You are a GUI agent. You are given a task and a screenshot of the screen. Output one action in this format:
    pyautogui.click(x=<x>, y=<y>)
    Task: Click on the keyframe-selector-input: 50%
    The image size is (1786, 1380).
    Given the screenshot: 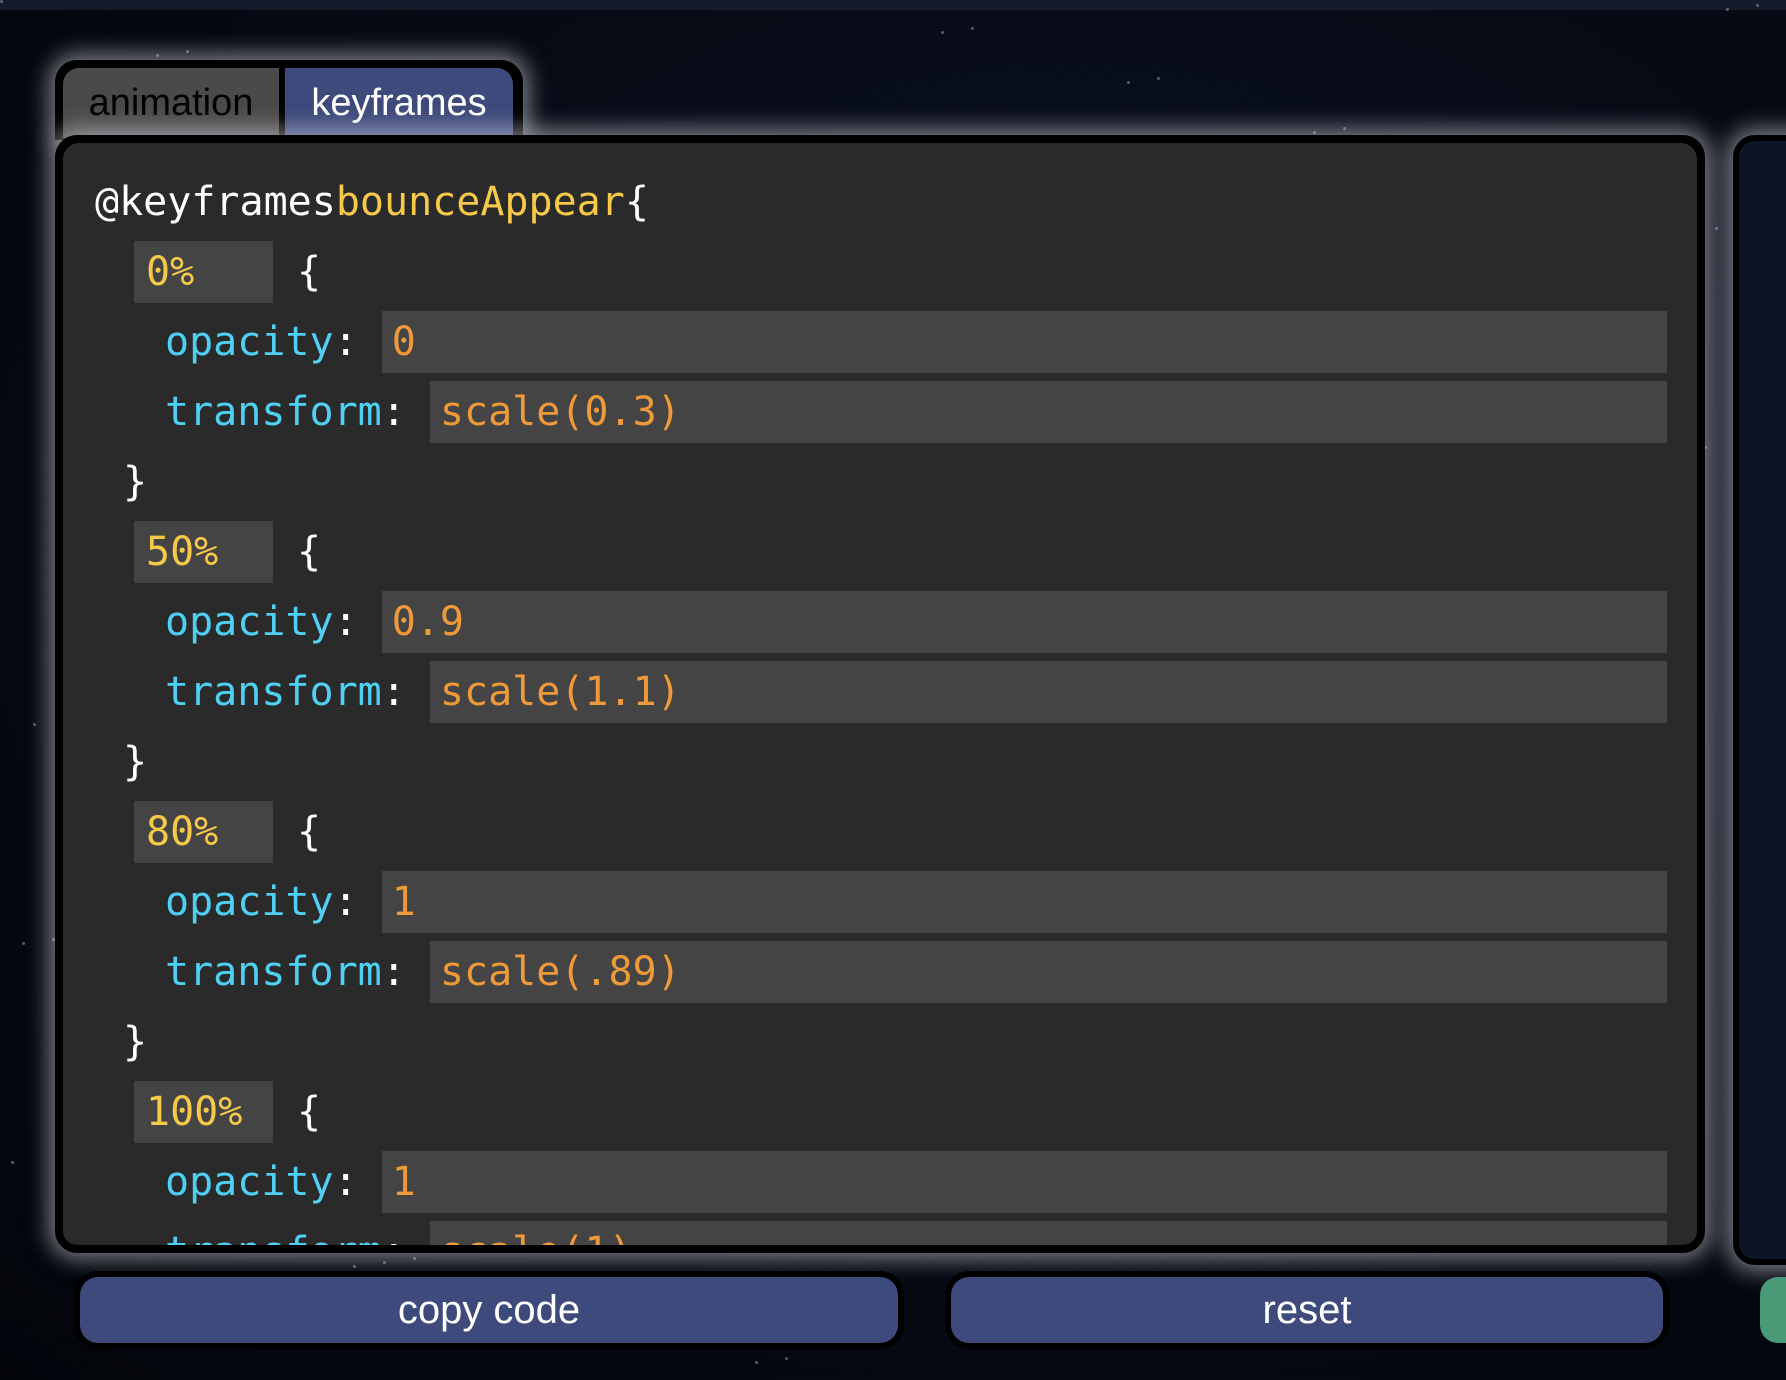 What is the action you would take?
    pyautogui.click(x=203, y=552)
    